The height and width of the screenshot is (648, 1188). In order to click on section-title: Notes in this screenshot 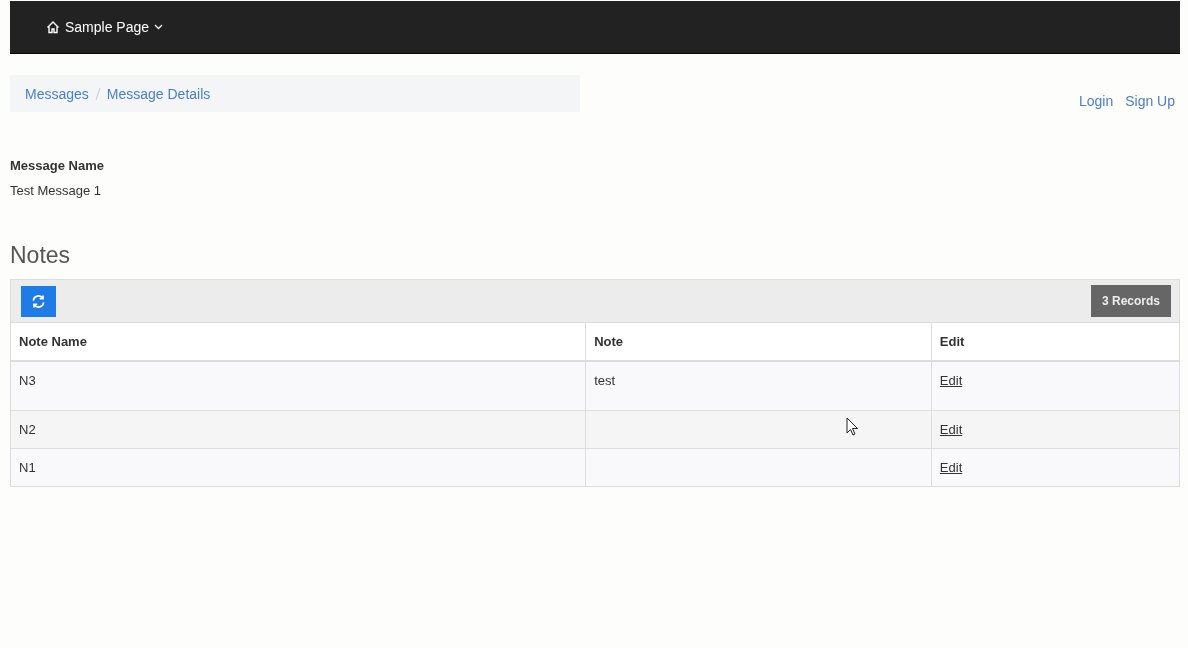, I will do `click(41, 255)`.